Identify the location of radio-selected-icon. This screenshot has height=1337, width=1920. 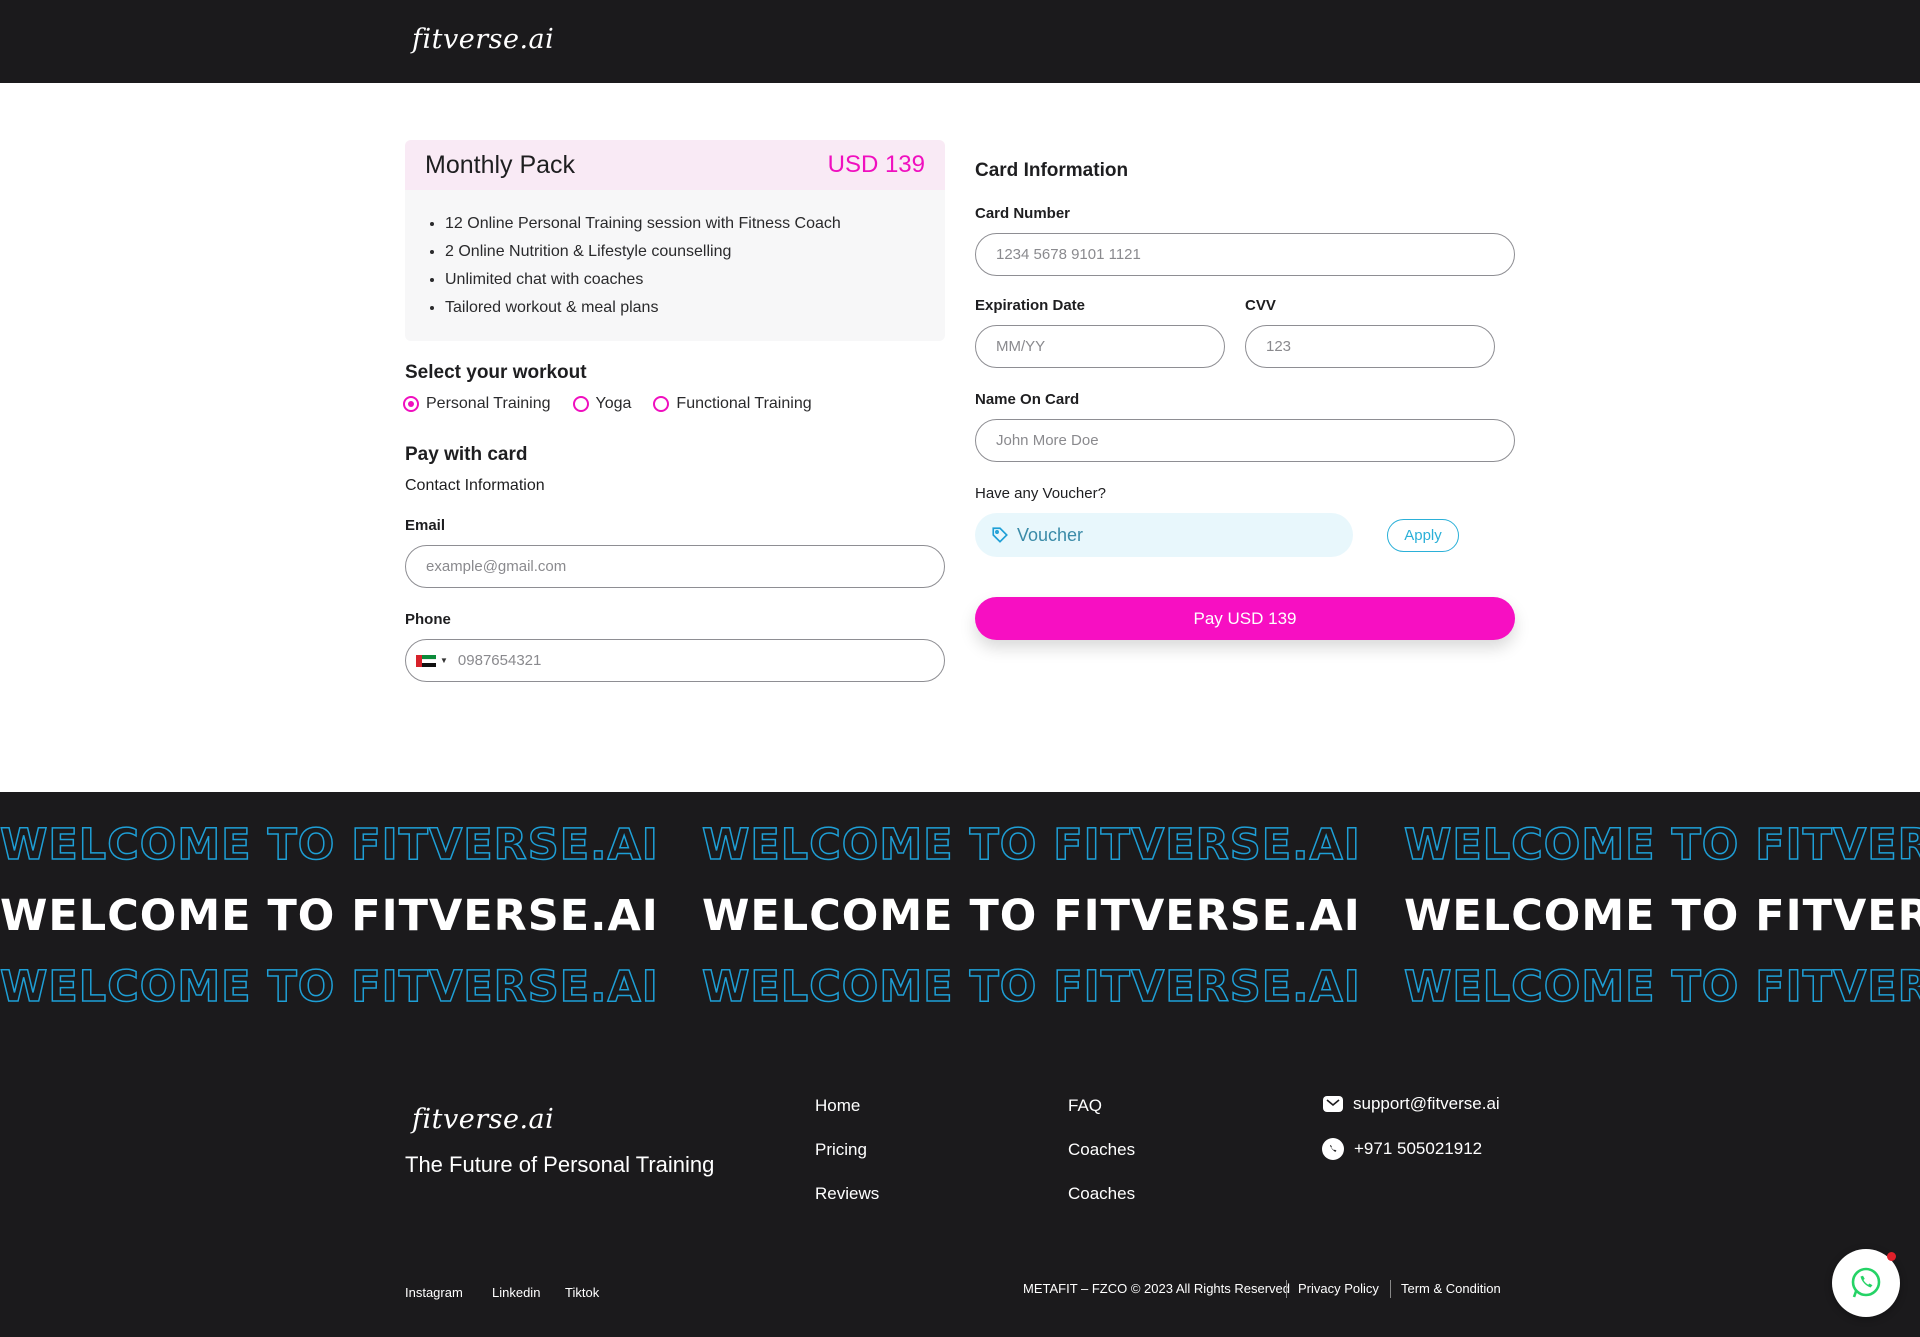
(411, 404).